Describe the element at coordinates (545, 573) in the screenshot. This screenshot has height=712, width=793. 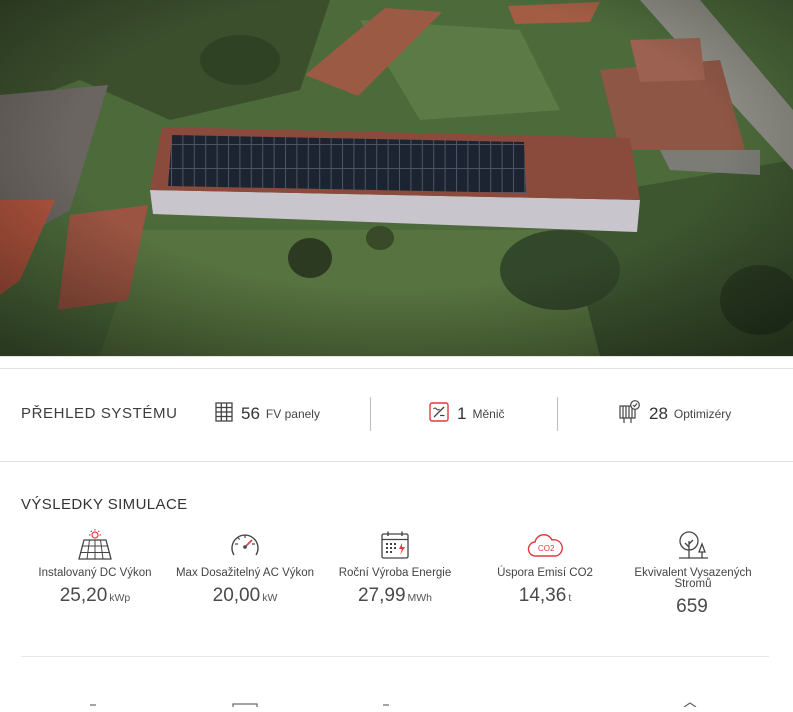
I see `card-label: Úspora Emisí CO2` at that location.